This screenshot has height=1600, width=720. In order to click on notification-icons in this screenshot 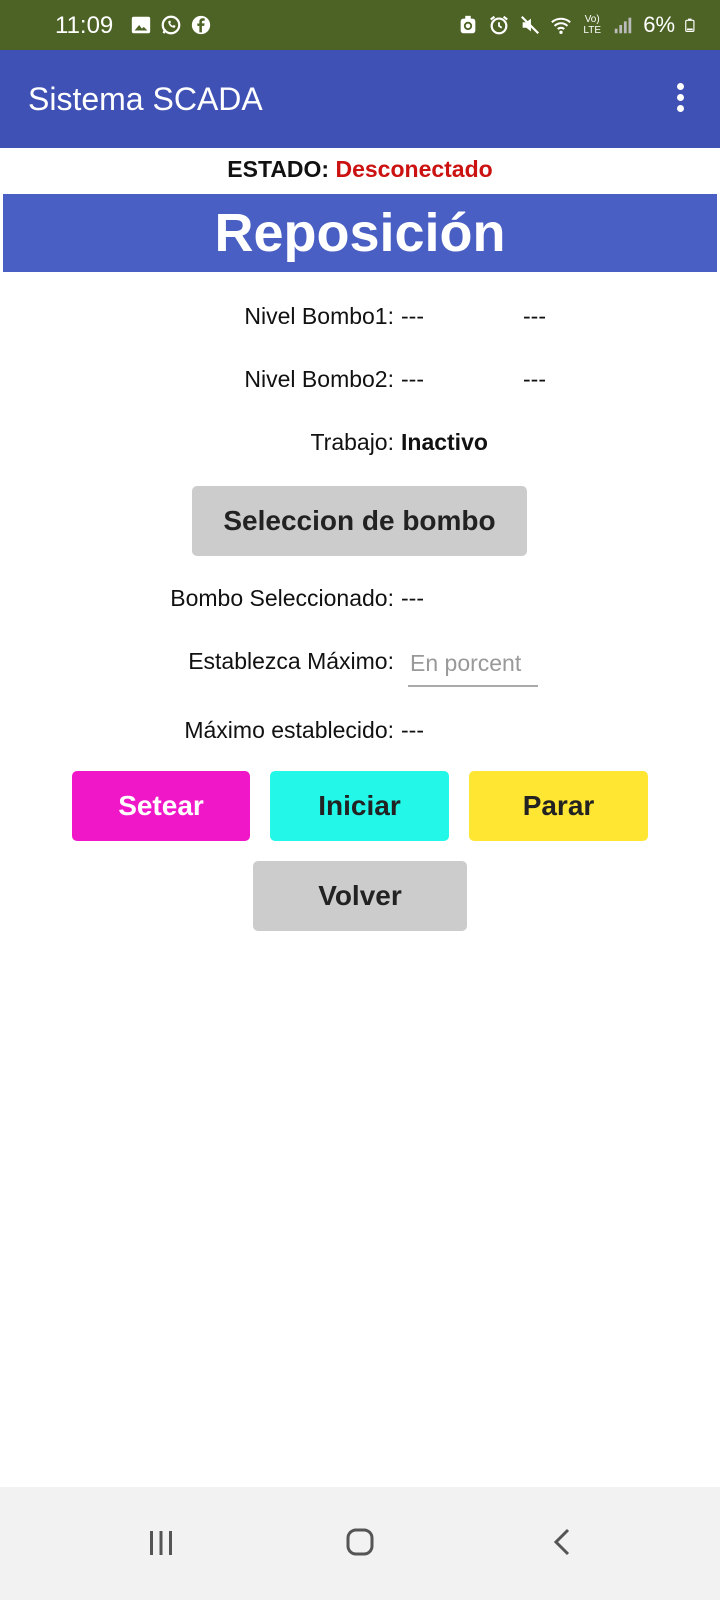, I will do `click(171, 25)`.